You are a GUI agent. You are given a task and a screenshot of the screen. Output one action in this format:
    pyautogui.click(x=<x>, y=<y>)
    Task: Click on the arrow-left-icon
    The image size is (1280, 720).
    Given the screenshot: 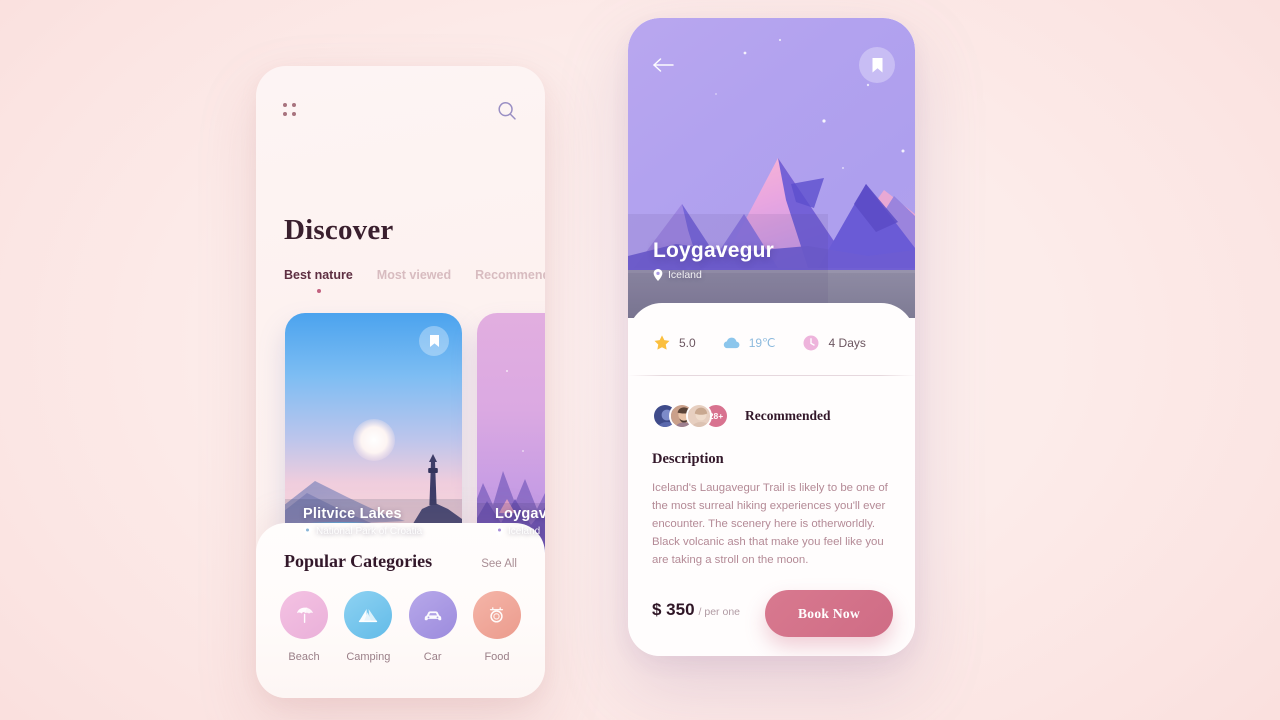 What is the action you would take?
    pyautogui.click(x=663, y=65)
    